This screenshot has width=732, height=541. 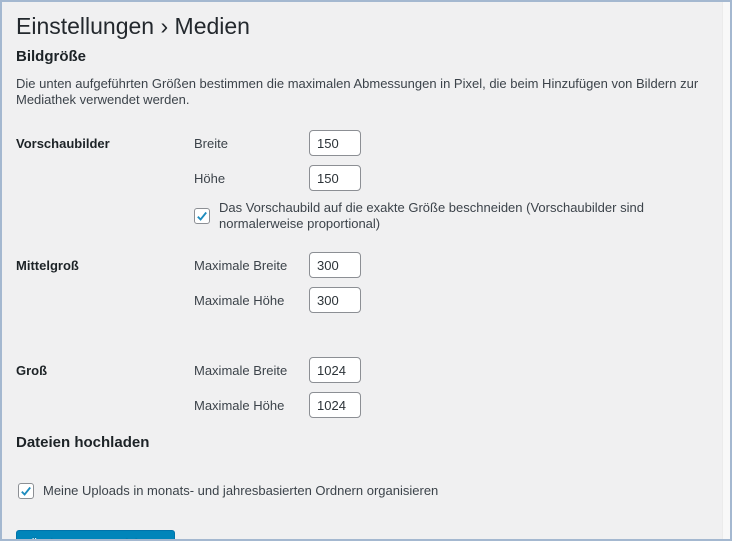 I want to click on thumbnail-size-label: Vorschaubilder, so click(x=63, y=143).